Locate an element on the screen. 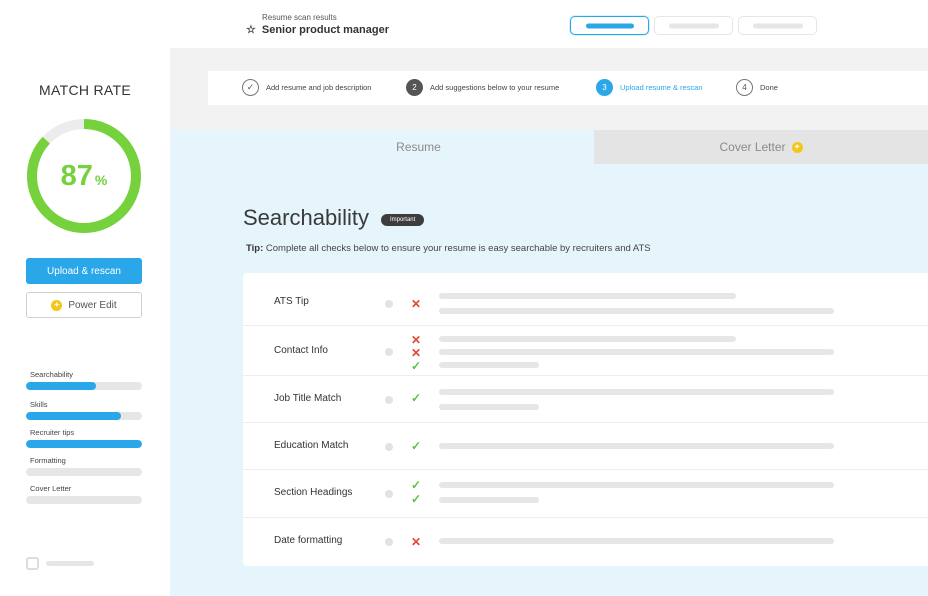 The width and height of the screenshot is (928, 596). tab-resume-label: Resume is located at coordinates (418, 147).